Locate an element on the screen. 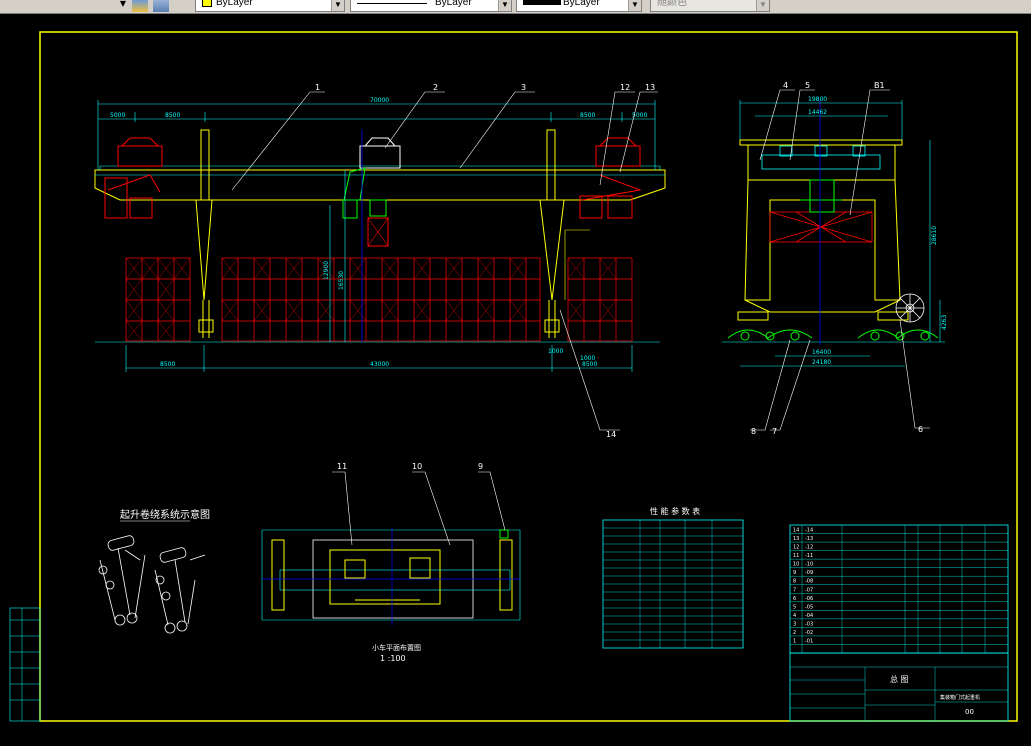  lineweight-sample-icon is located at coordinates (542, 2).